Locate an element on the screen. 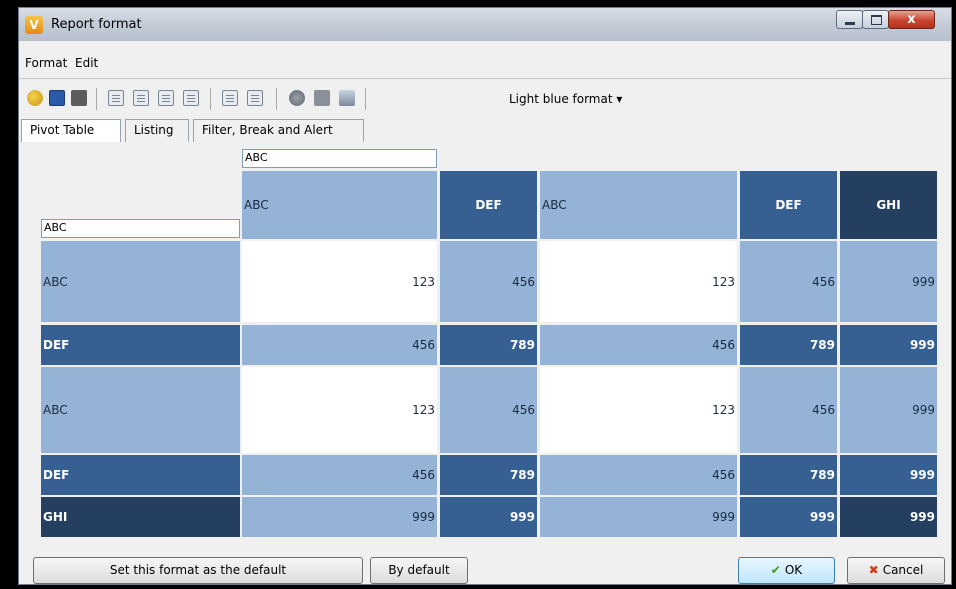  tab-pivot-table: Pivot Table is located at coordinates (71, 130).